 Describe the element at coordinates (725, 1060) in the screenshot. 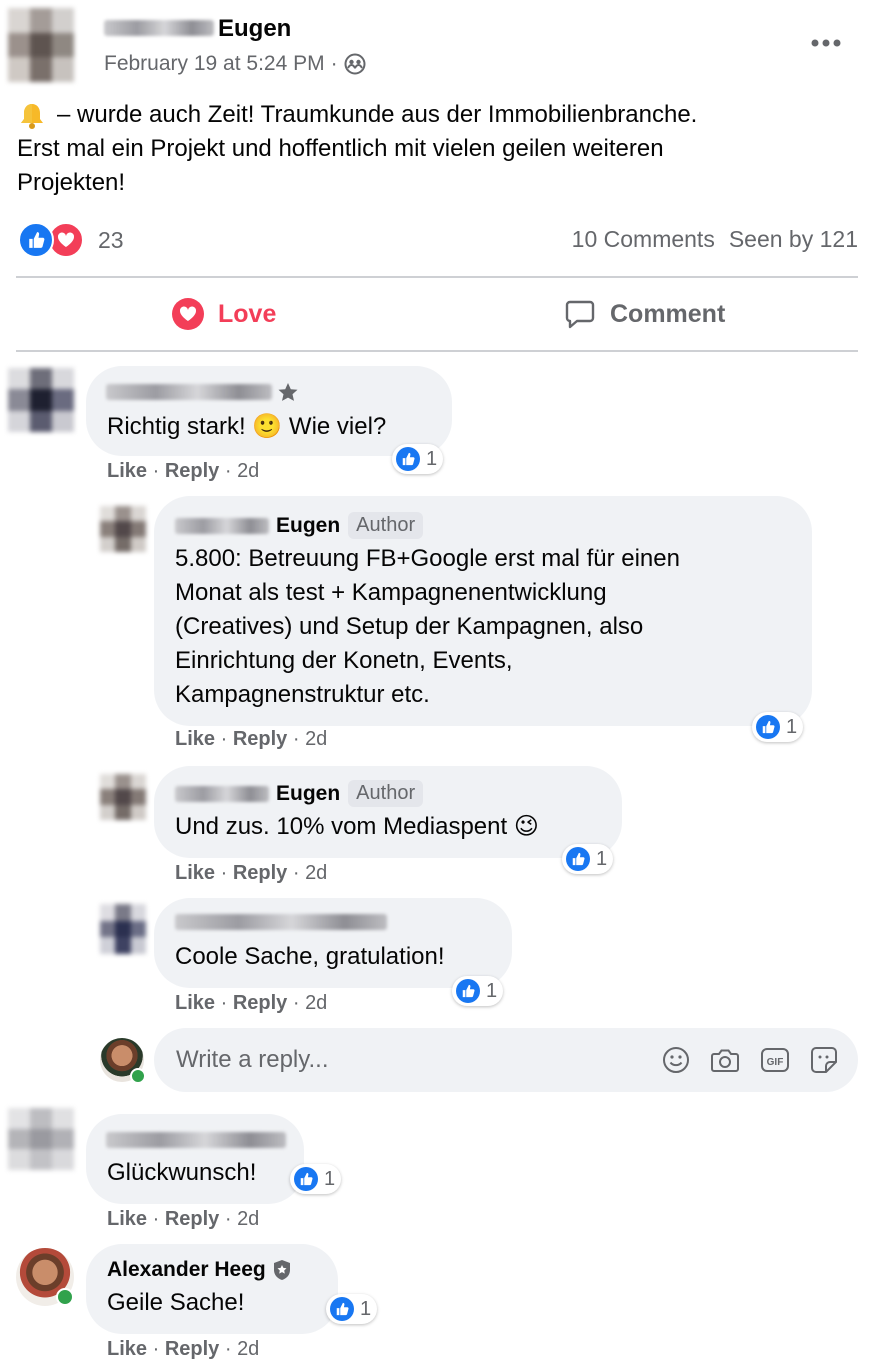

I see `camera-icon` at that location.